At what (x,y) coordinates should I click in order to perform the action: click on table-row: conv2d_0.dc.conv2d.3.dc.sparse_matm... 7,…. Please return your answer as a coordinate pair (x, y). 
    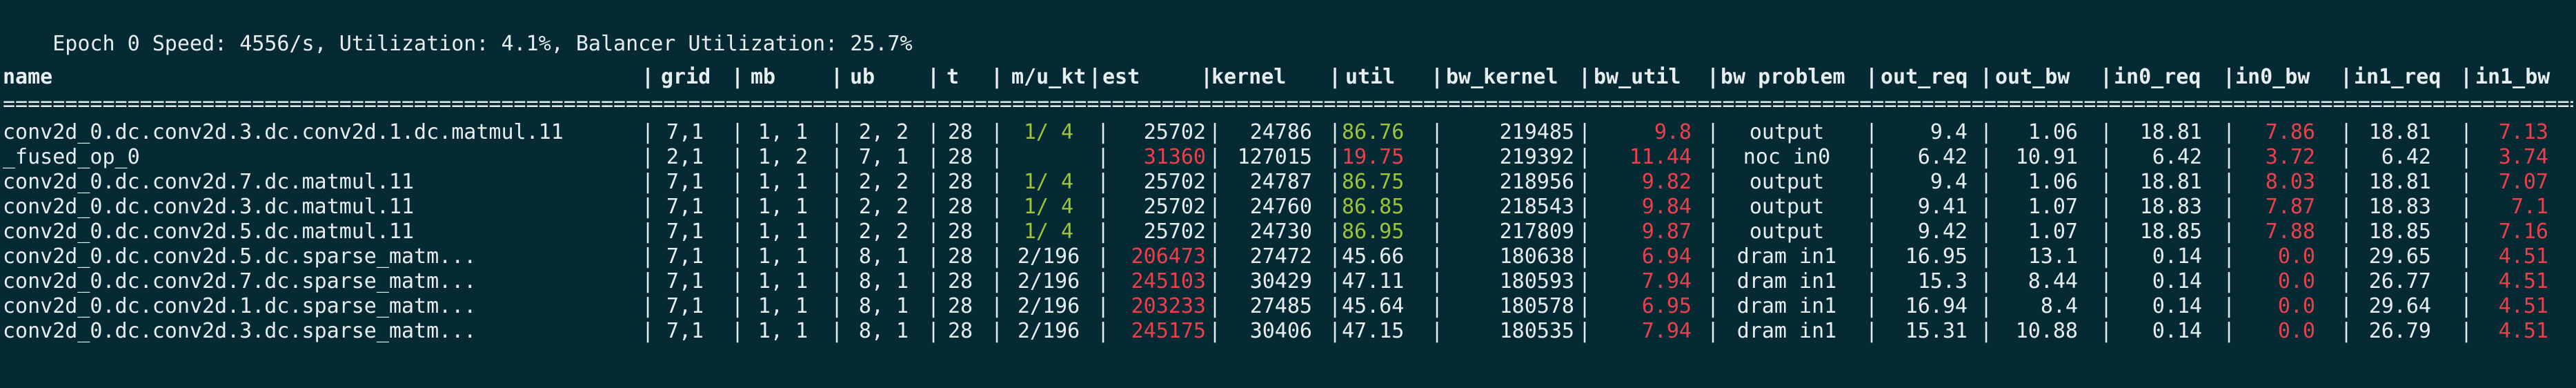
    Looking at the image, I should click on (1288, 331).